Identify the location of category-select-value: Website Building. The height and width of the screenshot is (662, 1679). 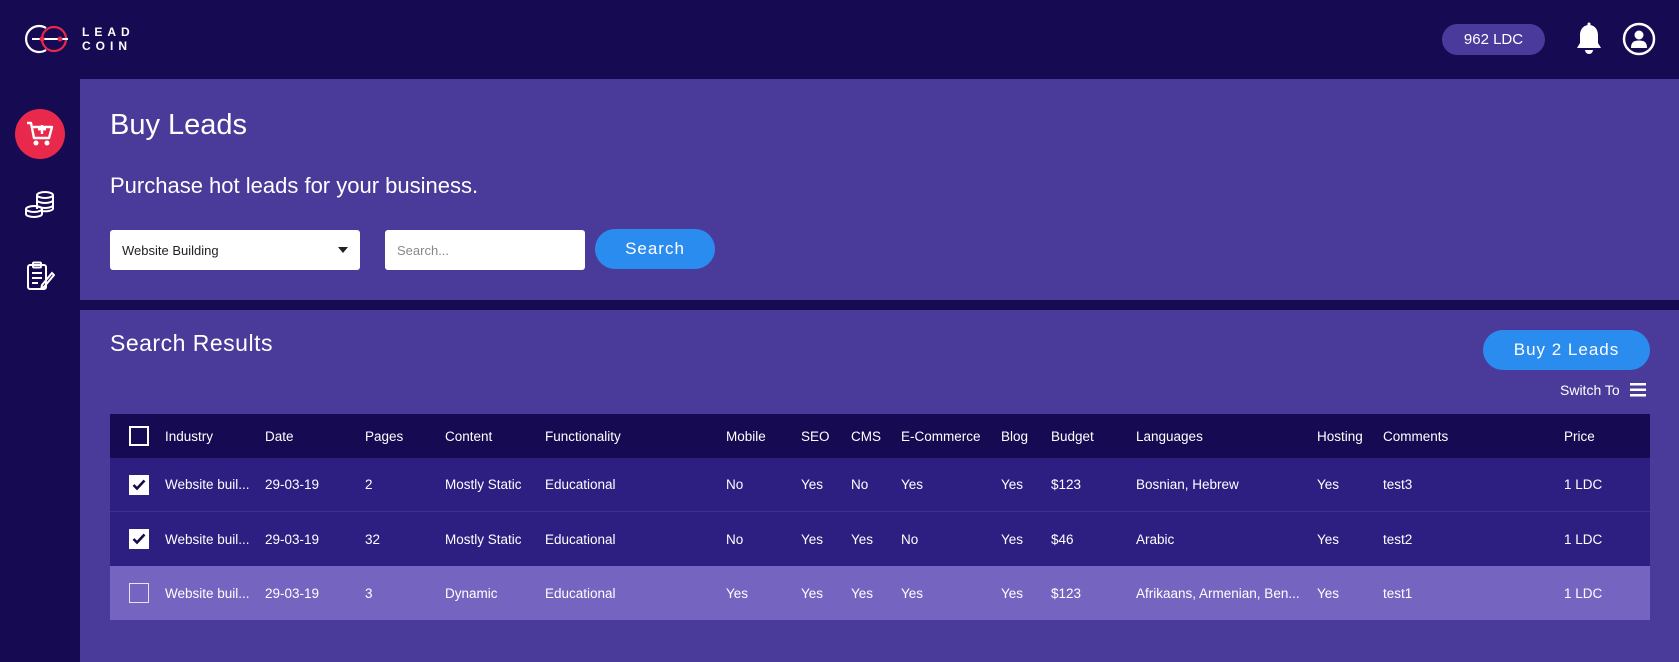
(170, 250).